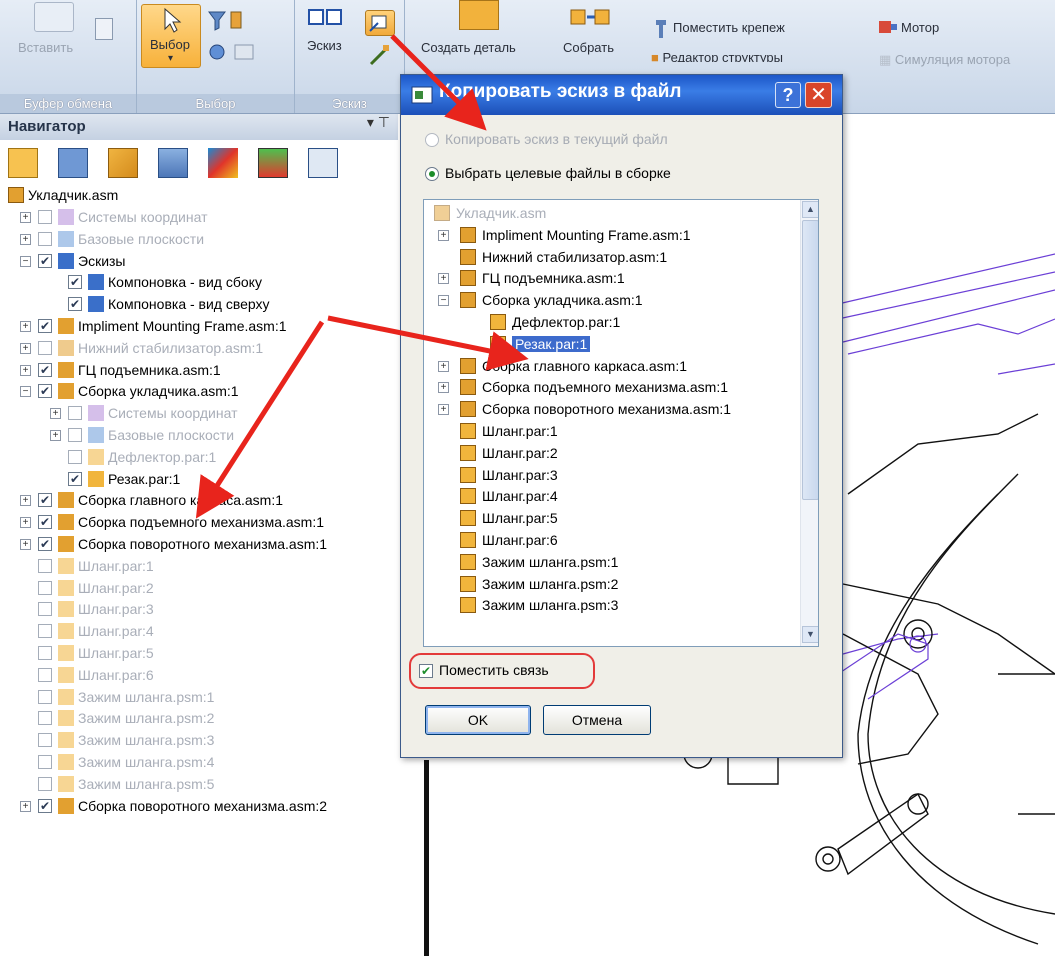 This screenshot has height=956, width=1055. Describe the element at coordinates (68, 56) in the screenshot. I see `clipboard-group: Вставить Буфер обмена` at that location.